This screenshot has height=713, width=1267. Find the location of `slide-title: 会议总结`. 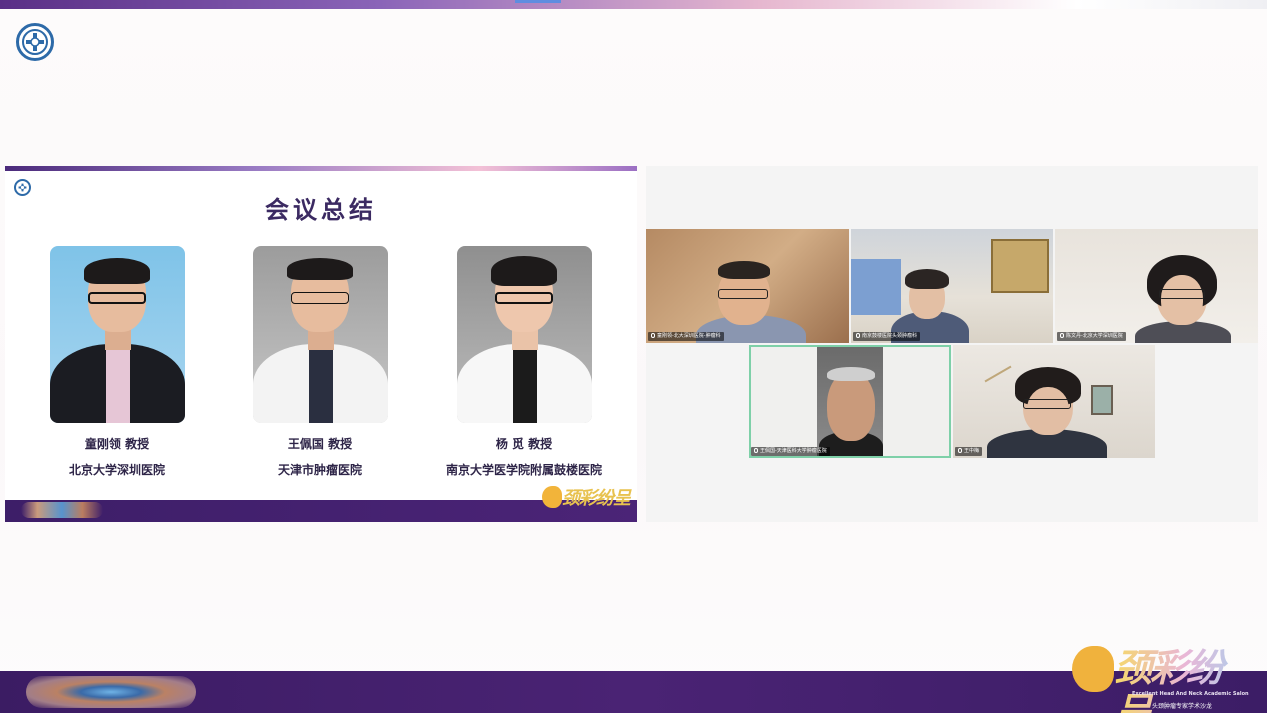

slide-title: 会议总结 is located at coordinates (321, 210).